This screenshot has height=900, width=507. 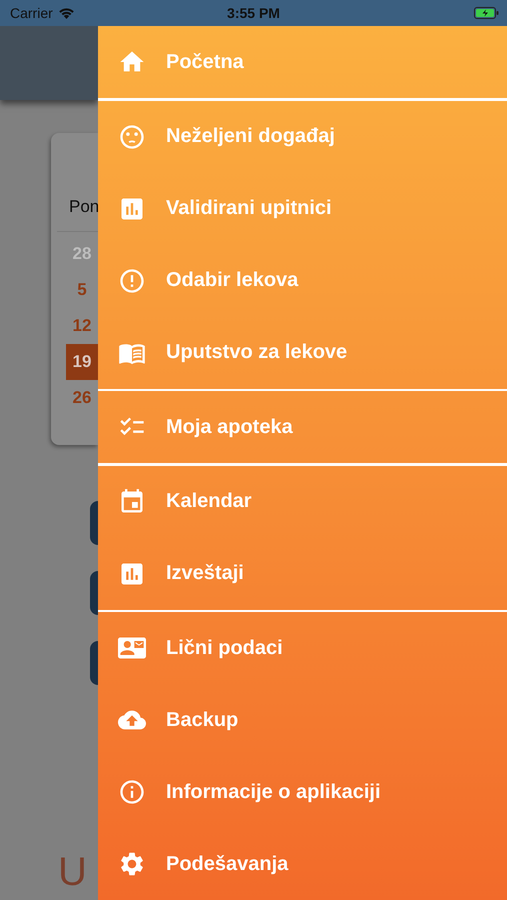 I want to click on menu-item: Informacije o aplikaciji, so click(x=302, y=792).